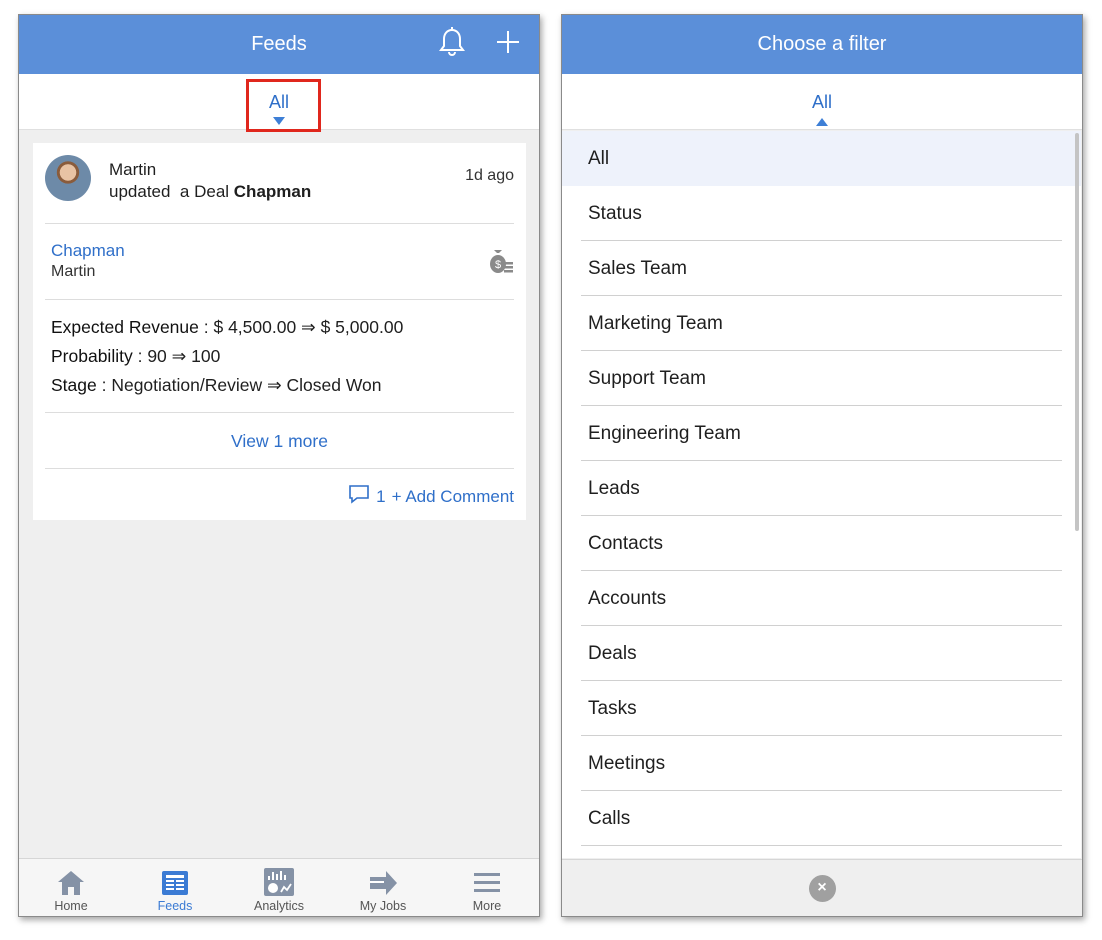 This screenshot has height=940, width=1102. What do you see at coordinates (140, 191) in the screenshot?
I see `action-verb: updated` at bounding box center [140, 191].